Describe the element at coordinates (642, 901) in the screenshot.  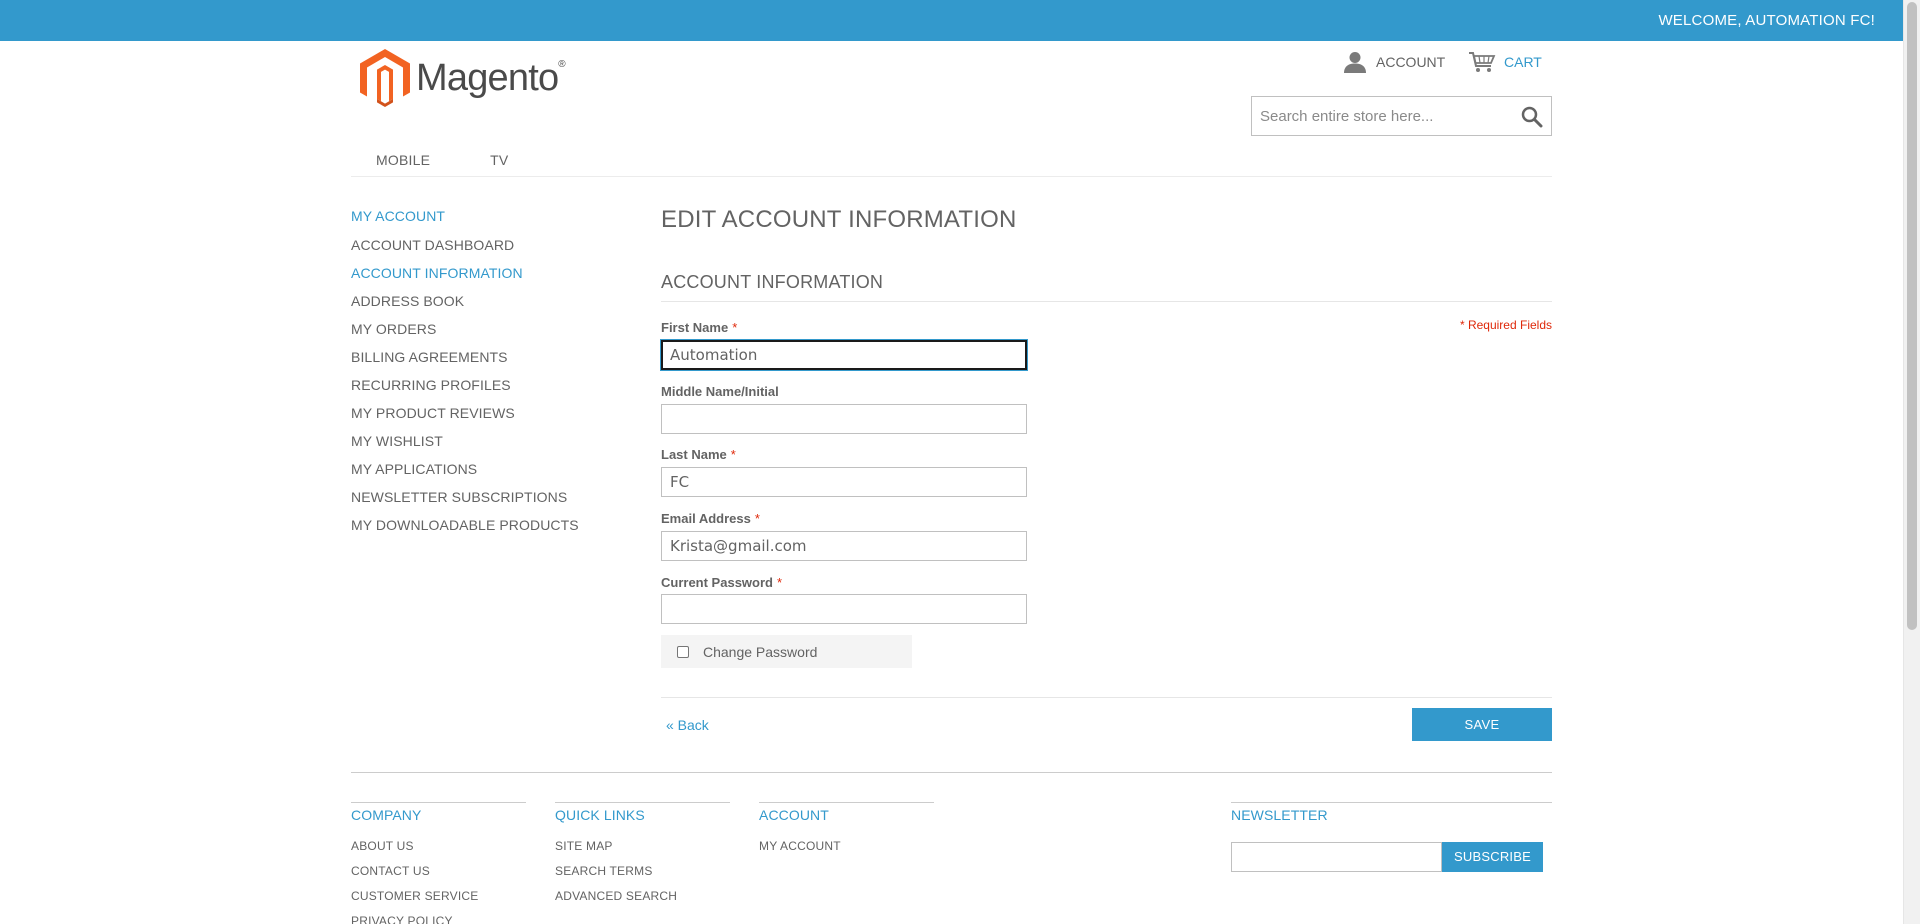
I see `footer-link-advanced-search: ADVANCED SEARCH` at that location.